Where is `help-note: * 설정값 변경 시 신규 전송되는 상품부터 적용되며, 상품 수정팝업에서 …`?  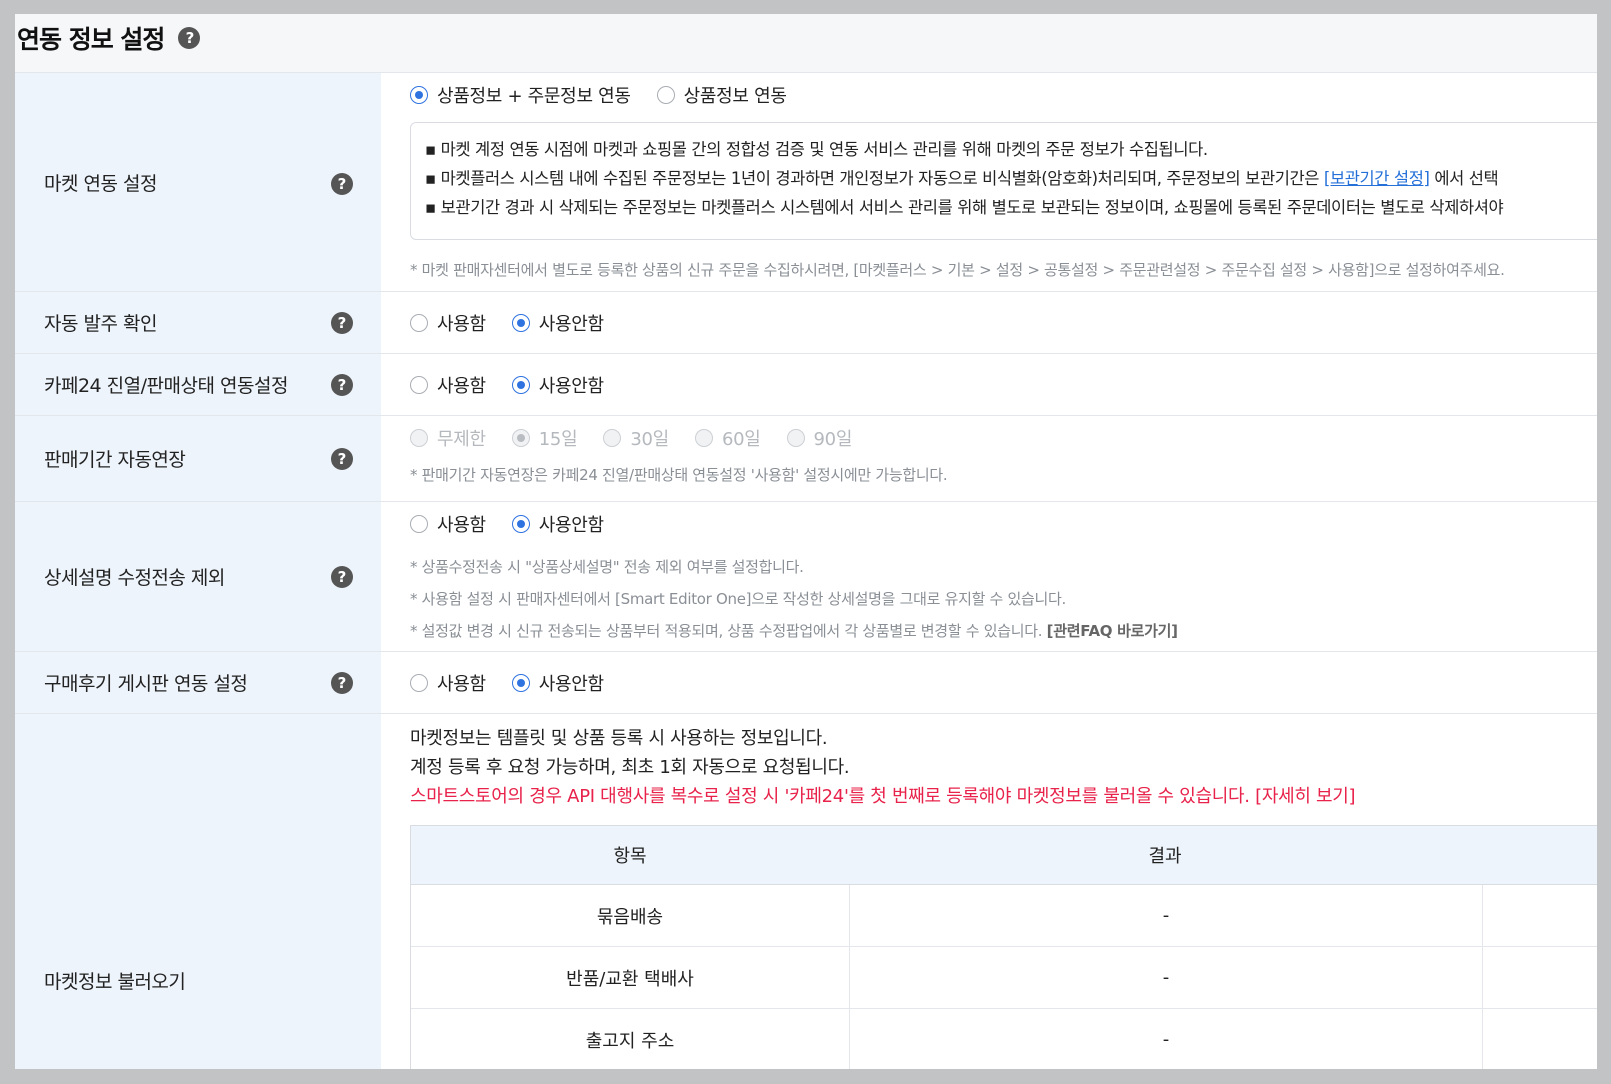
help-note: * 설정값 변경 시 신규 전송되는 상품부터 적용되며, 상품 수정팝업에서 … is located at coordinates (1010, 631).